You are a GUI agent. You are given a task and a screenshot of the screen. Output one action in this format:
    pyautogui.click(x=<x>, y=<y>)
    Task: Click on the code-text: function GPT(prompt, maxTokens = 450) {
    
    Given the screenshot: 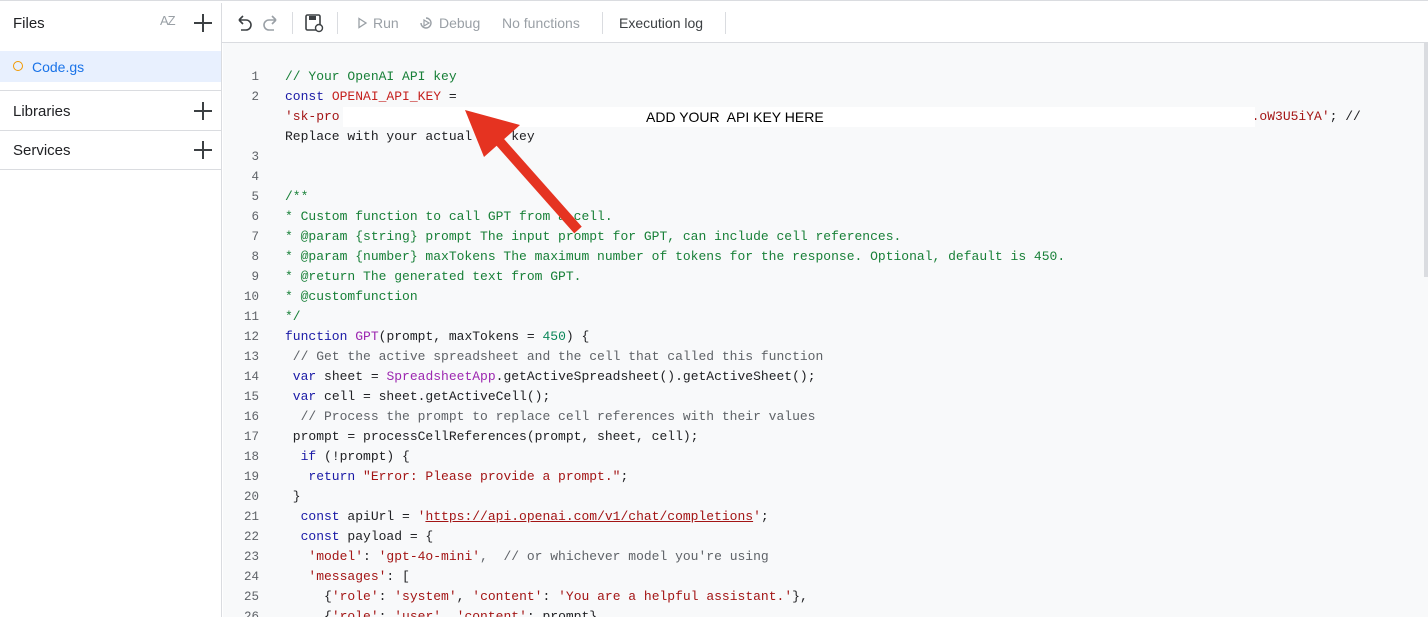 What is the action you would take?
    pyautogui.click(x=437, y=336)
    